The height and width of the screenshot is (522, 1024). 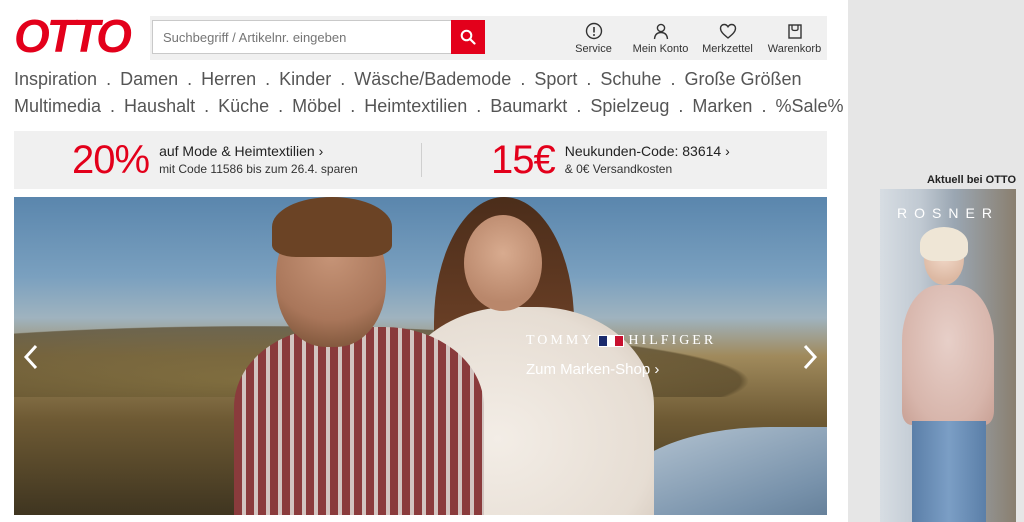 I want to click on info-icon, so click(x=593, y=30).